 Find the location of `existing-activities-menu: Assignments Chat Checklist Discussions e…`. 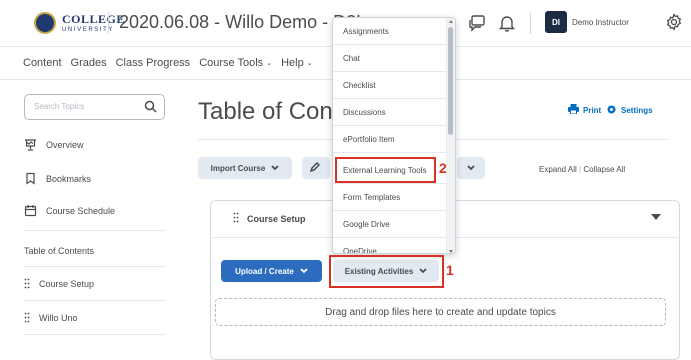

existing-activities-menu: Assignments Chat Checklist Discussions e… is located at coordinates (394, 135).